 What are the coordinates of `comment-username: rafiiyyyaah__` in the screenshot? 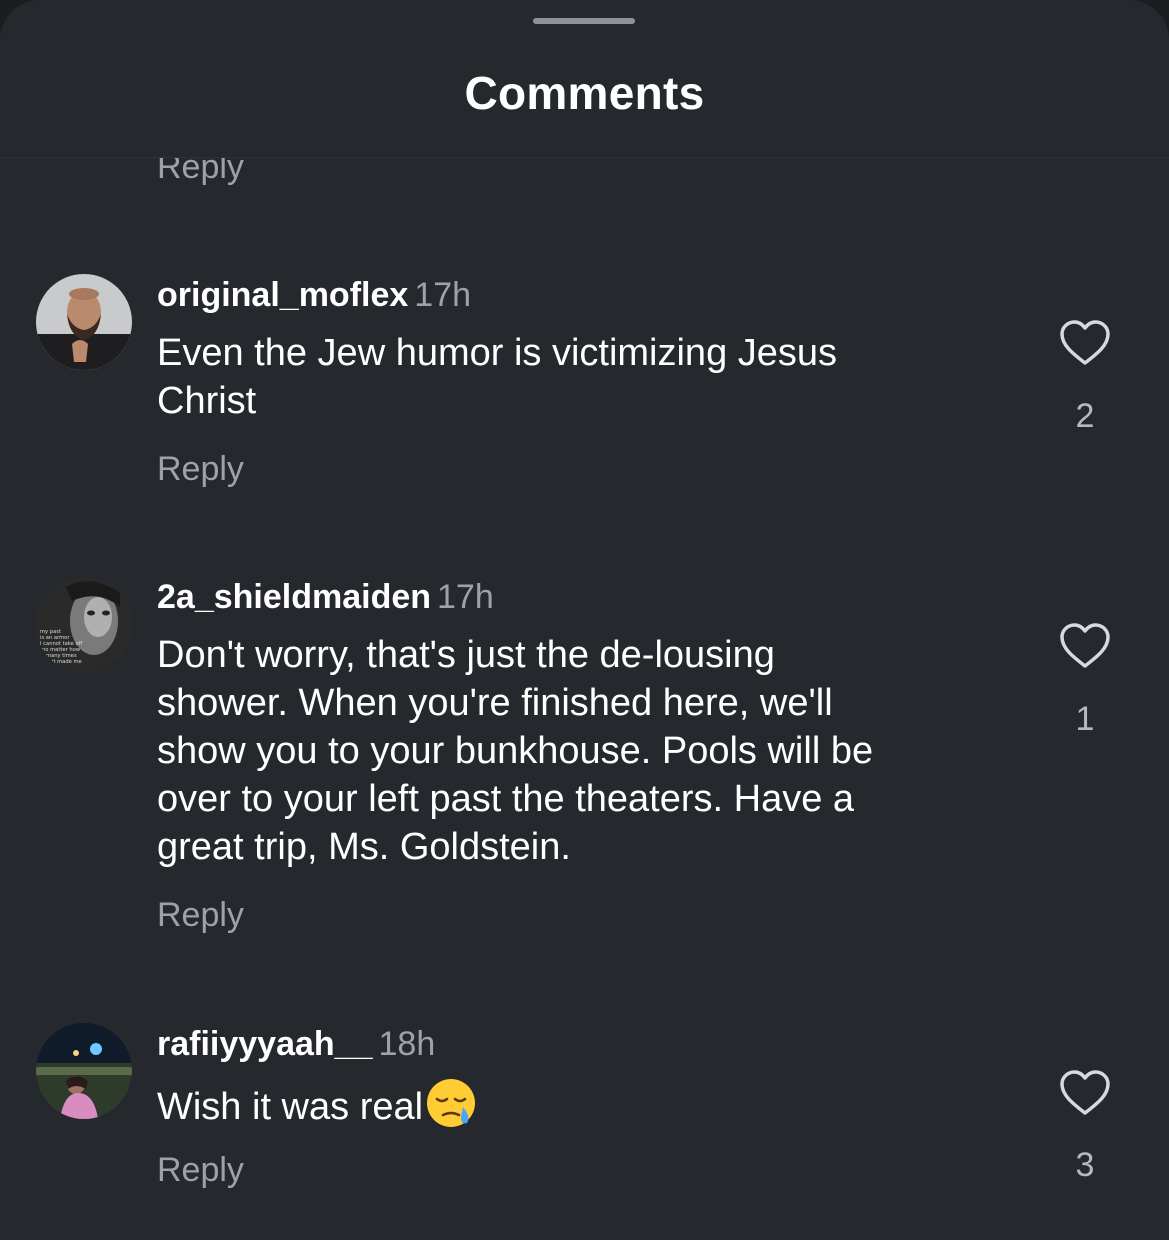 It's located at (265, 1044).